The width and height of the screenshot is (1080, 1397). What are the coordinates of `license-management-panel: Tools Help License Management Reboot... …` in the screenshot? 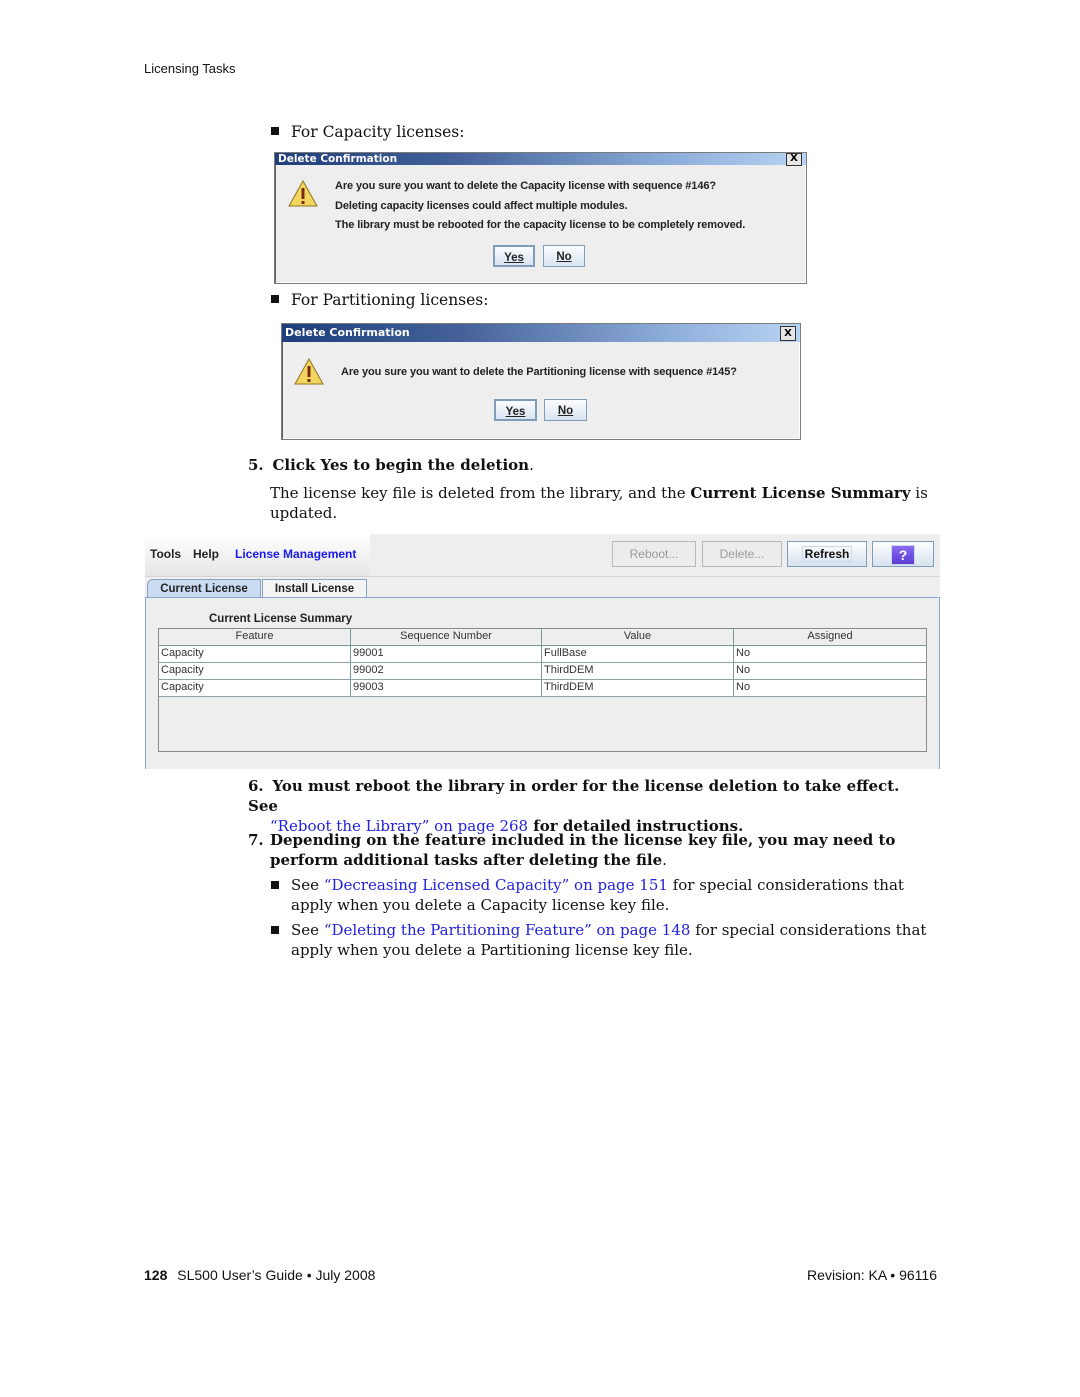 It's located at (542, 651).